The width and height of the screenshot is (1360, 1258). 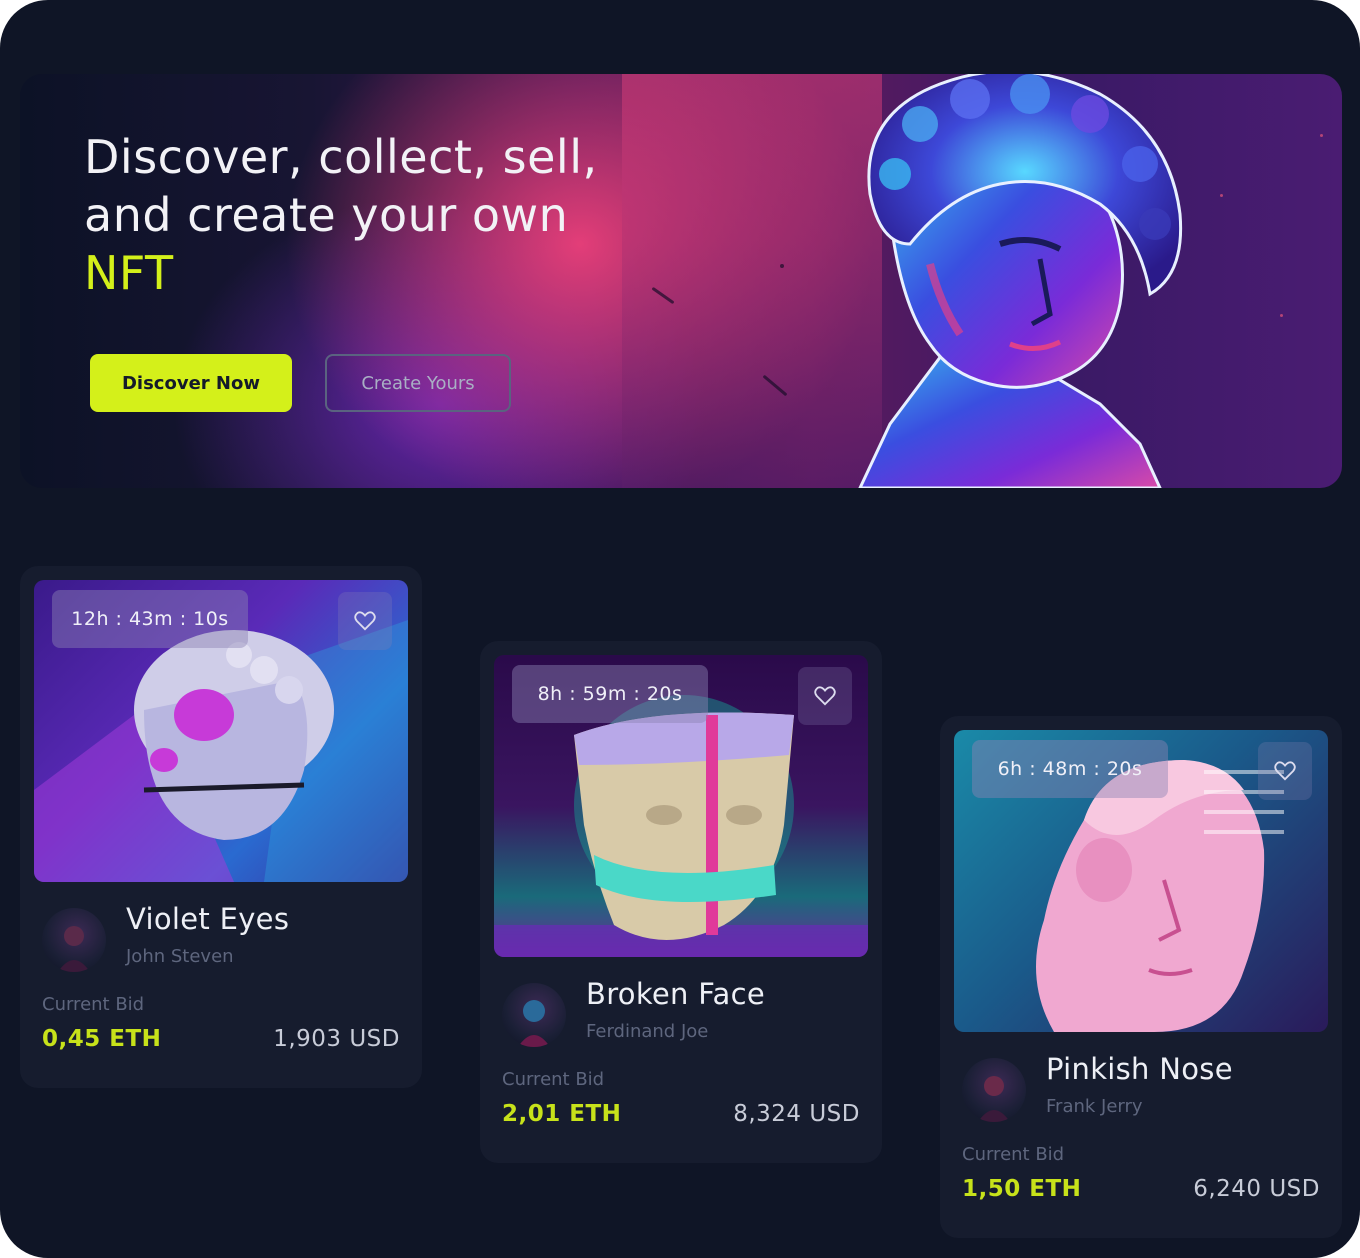 I want to click on creator-name: Ferdinand Joe, so click(x=647, y=1031).